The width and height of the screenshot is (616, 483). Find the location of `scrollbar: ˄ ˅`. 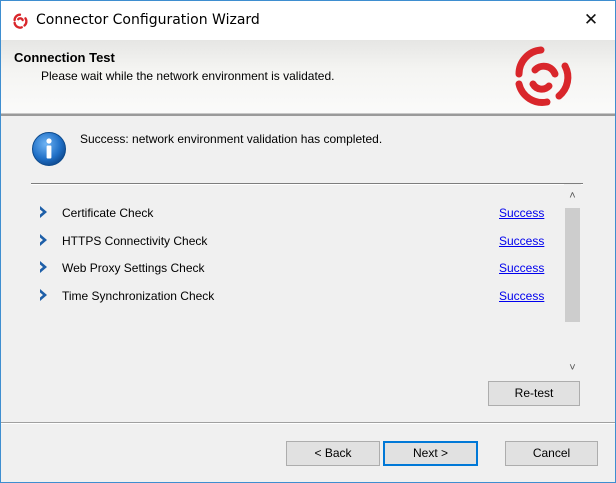

scrollbar: ˄ ˅ is located at coordinates (572, 285).